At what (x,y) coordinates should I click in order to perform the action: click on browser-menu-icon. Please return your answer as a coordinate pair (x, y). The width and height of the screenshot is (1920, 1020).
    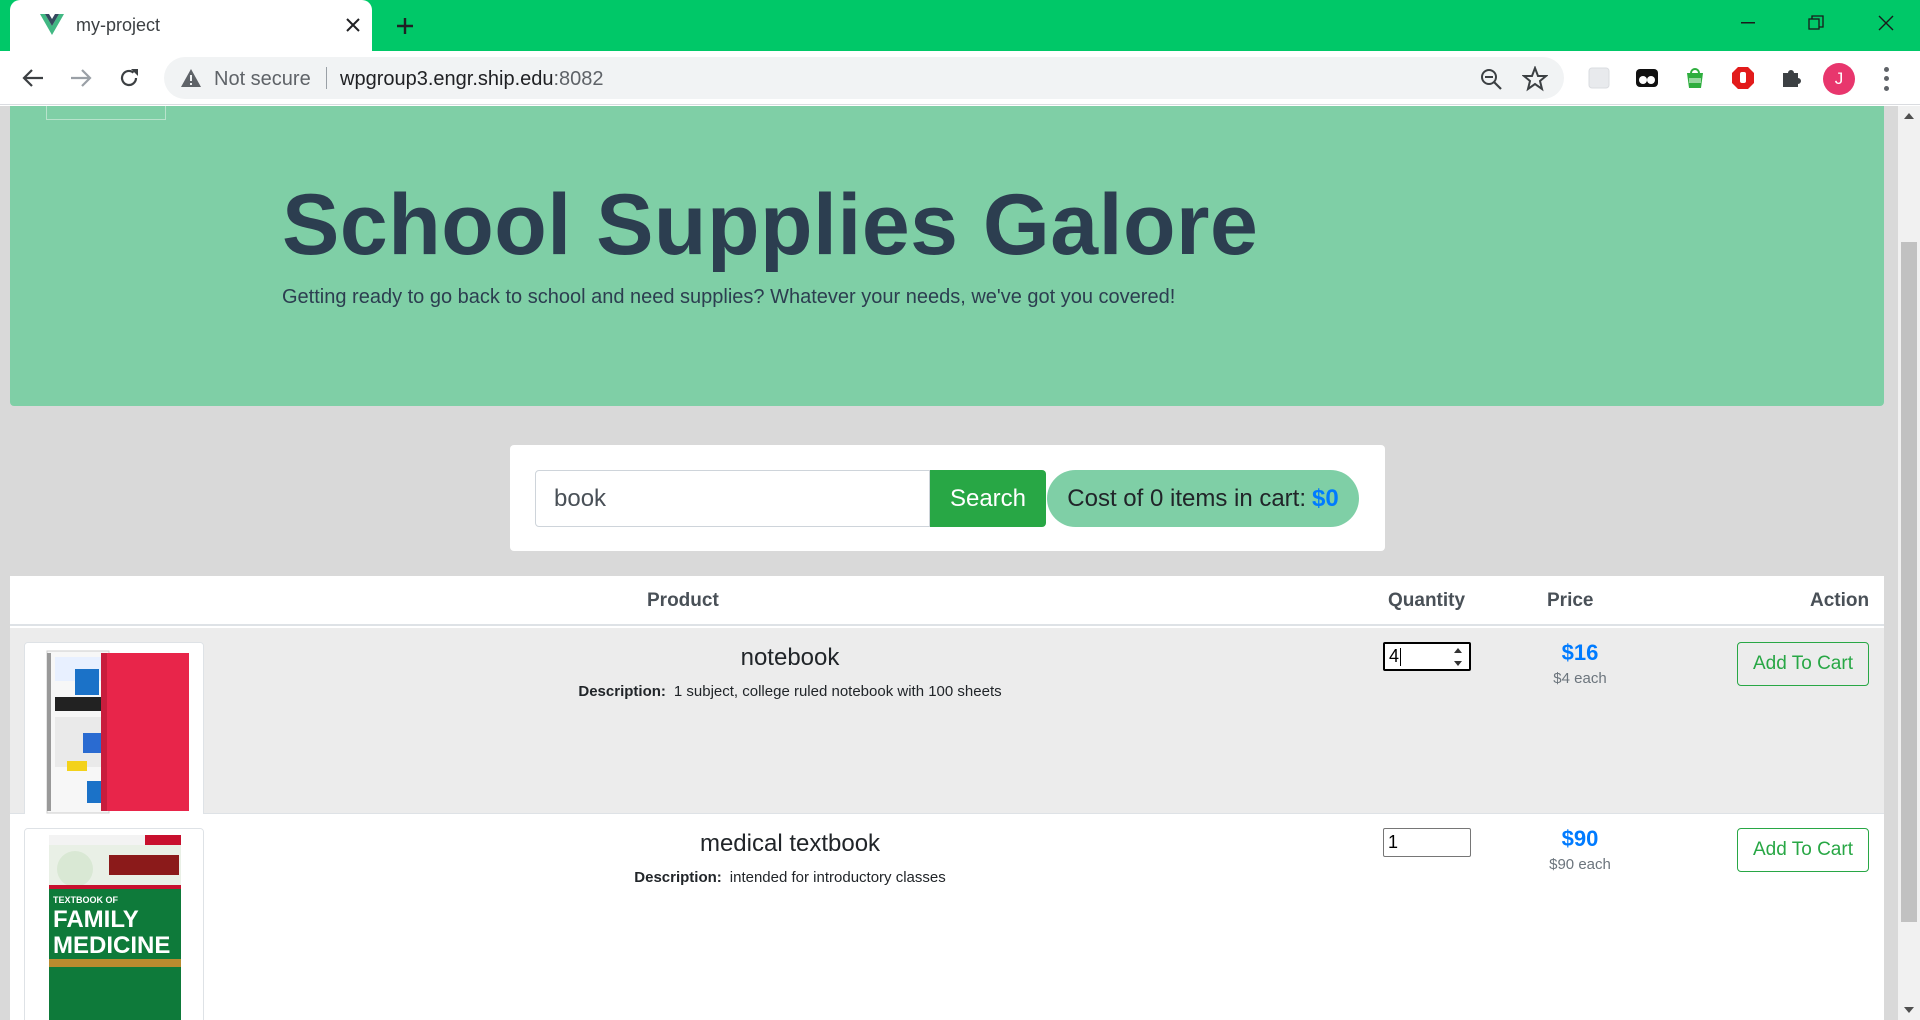
    Looking at the image, I should click on (1886, 79).